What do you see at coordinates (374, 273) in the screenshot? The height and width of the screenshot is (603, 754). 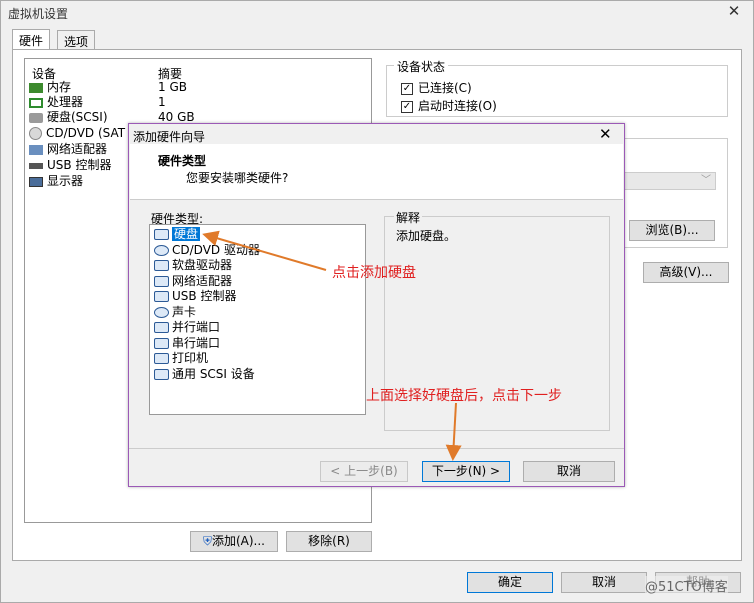 I see `annotation-click-add-disk: 点击添加硬盘` at bounding box center [374, 273].